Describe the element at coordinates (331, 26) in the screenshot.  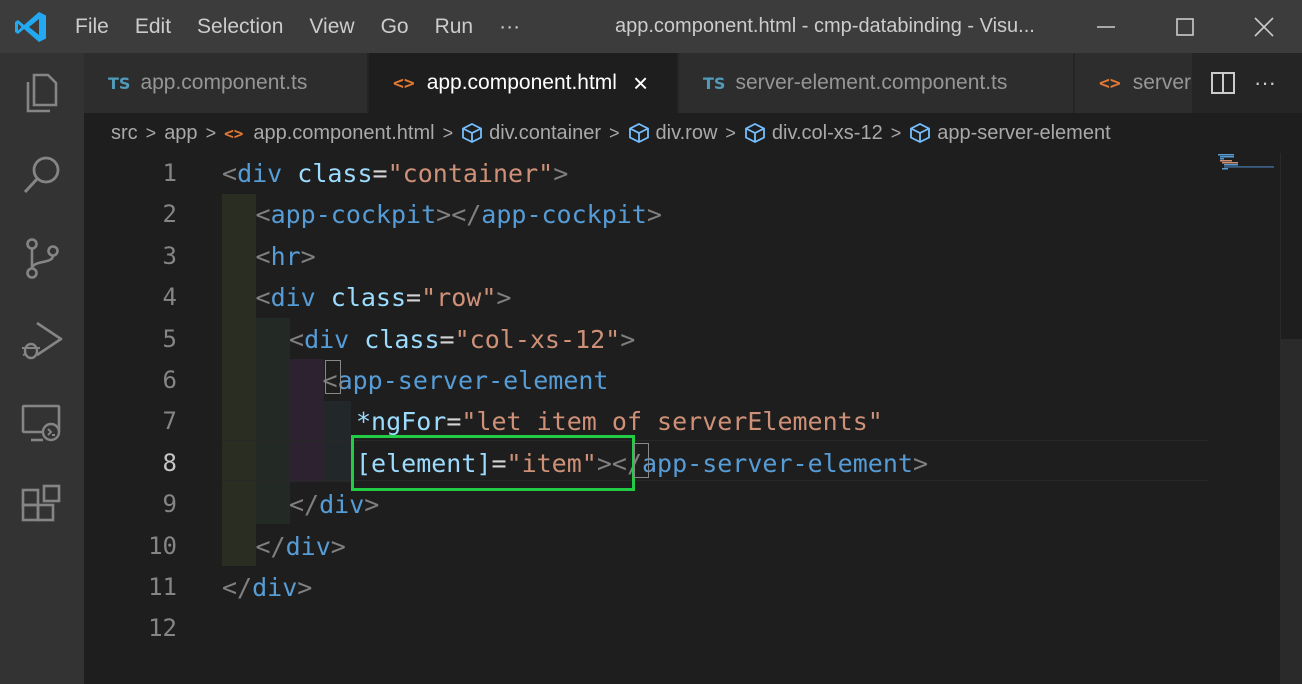
I see `menu-view: View` at that location.